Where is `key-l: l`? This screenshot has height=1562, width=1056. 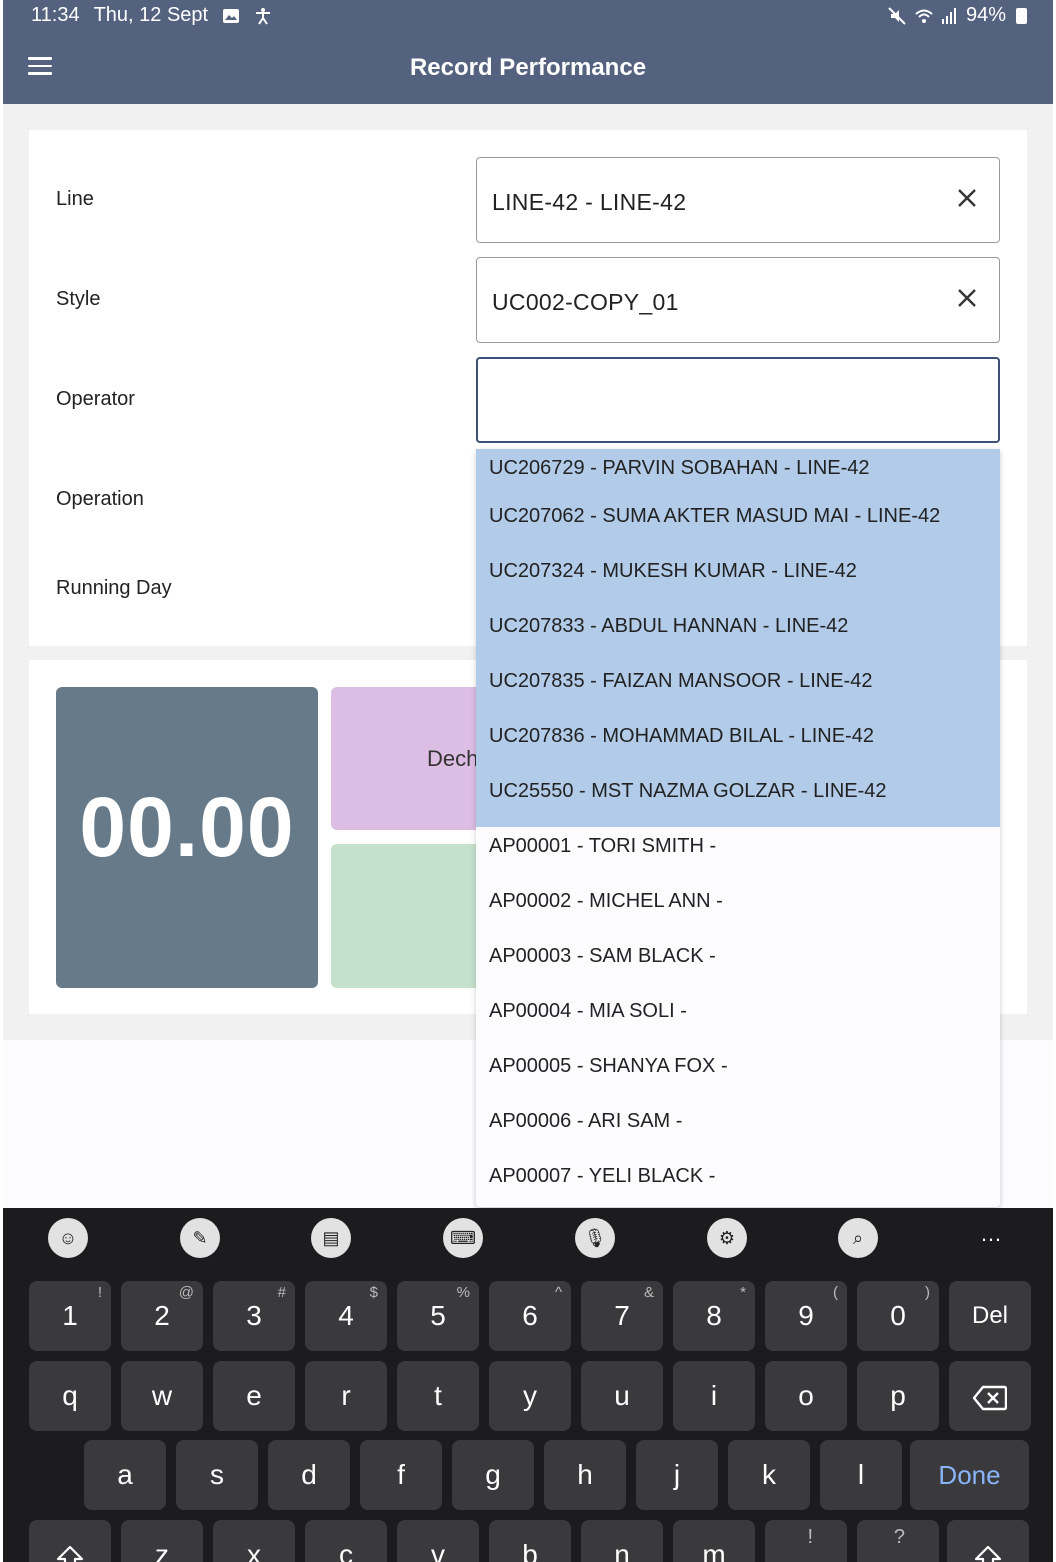 key-l: l is located at coordinates (861, 1475).